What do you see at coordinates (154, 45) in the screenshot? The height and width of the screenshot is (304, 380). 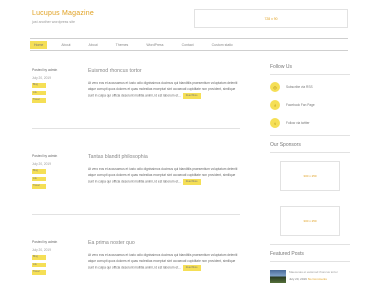 I see `nav-item-wordpress: WordPress` at bounding box center [154, 45].